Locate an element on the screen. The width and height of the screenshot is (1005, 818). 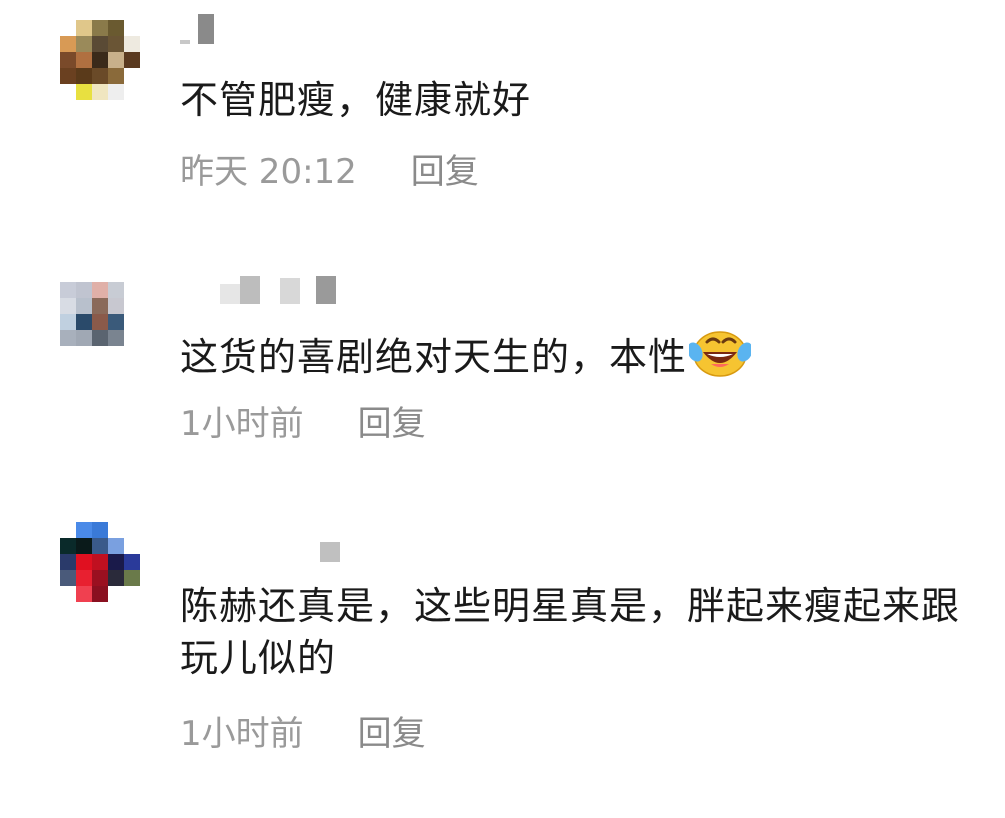
comment-text: 陈赫还真是，这些明星真是，胖起来瘦起来跟玩儿似的 is located at coordinates (570, 632).